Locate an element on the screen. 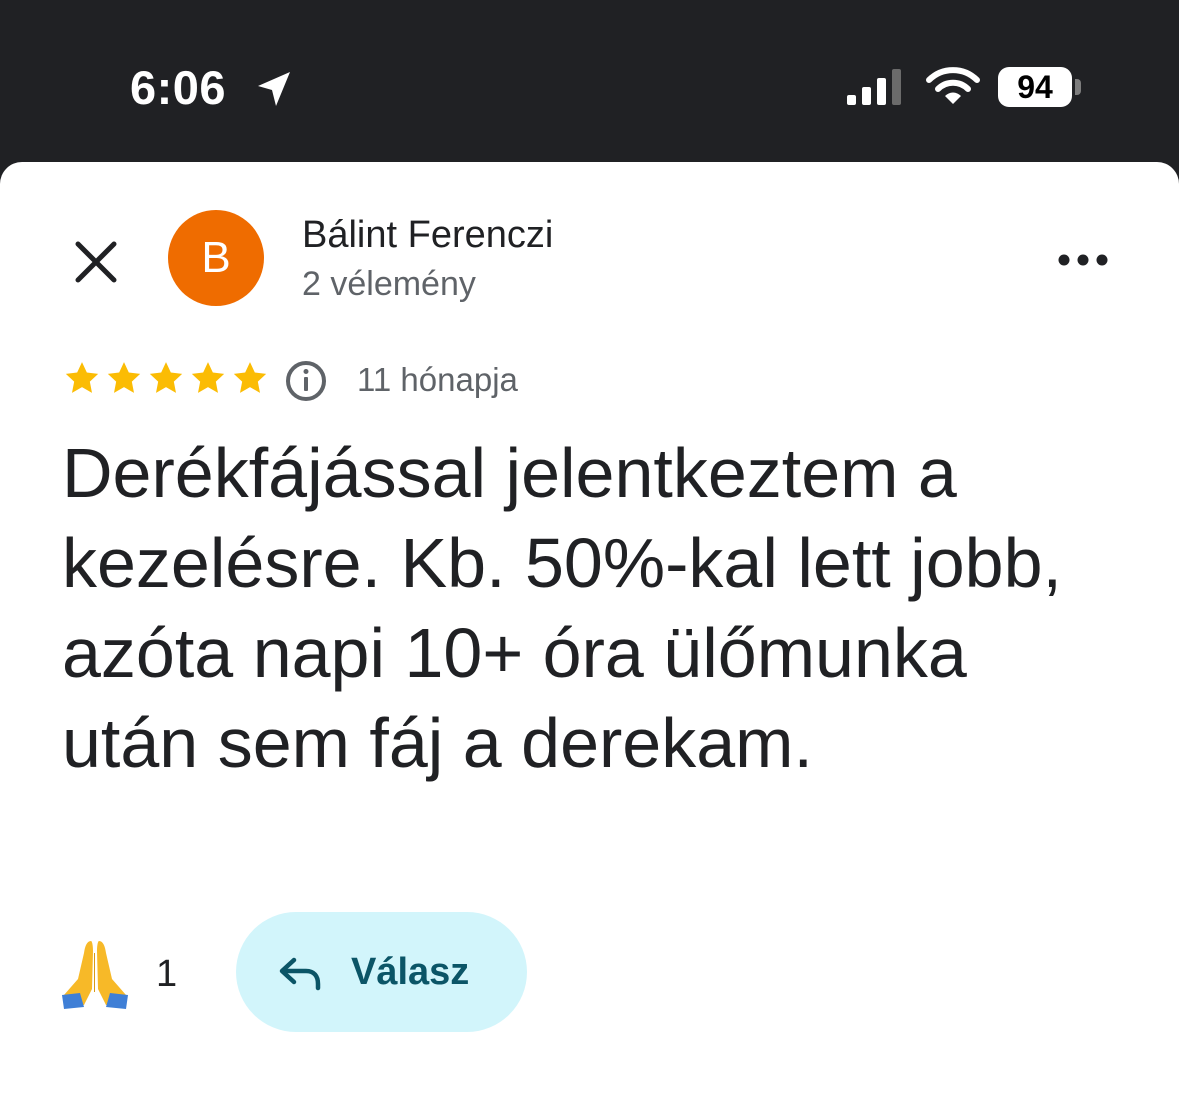 Image resolution: width=1179 pixels, height=1105 pixels. location-icon is located at coordinates (274, 89).